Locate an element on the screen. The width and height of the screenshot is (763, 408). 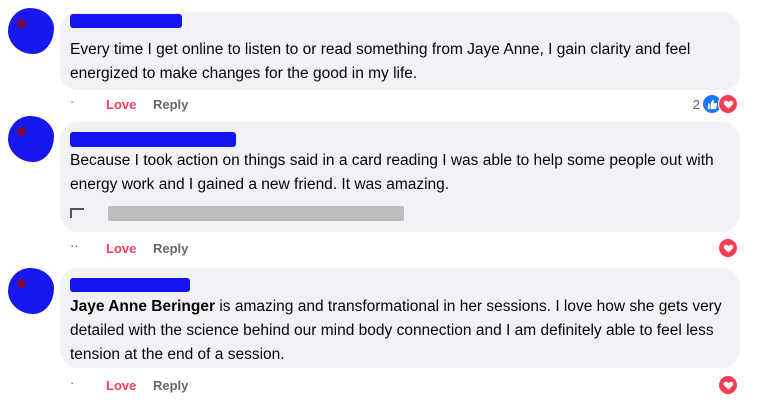
redacted-text-line is located at coordinates (256, 213).